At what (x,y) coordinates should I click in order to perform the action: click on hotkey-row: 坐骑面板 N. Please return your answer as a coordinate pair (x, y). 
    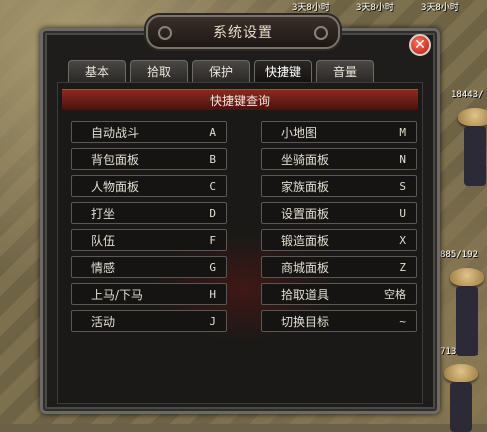
    Looking at the image, I should click on (339, 159).